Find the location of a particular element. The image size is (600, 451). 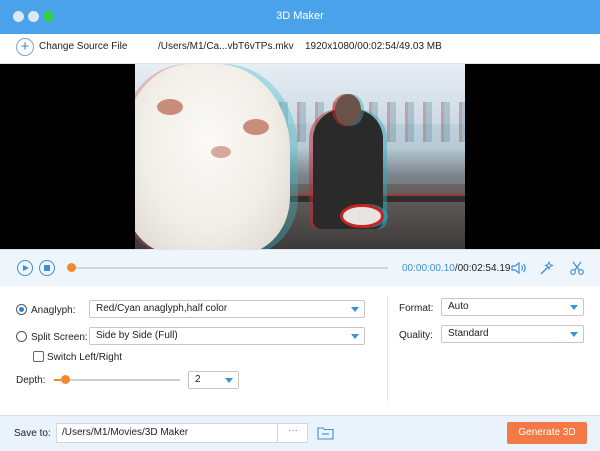

format-select: Auto is located at coordinates (512, 307).